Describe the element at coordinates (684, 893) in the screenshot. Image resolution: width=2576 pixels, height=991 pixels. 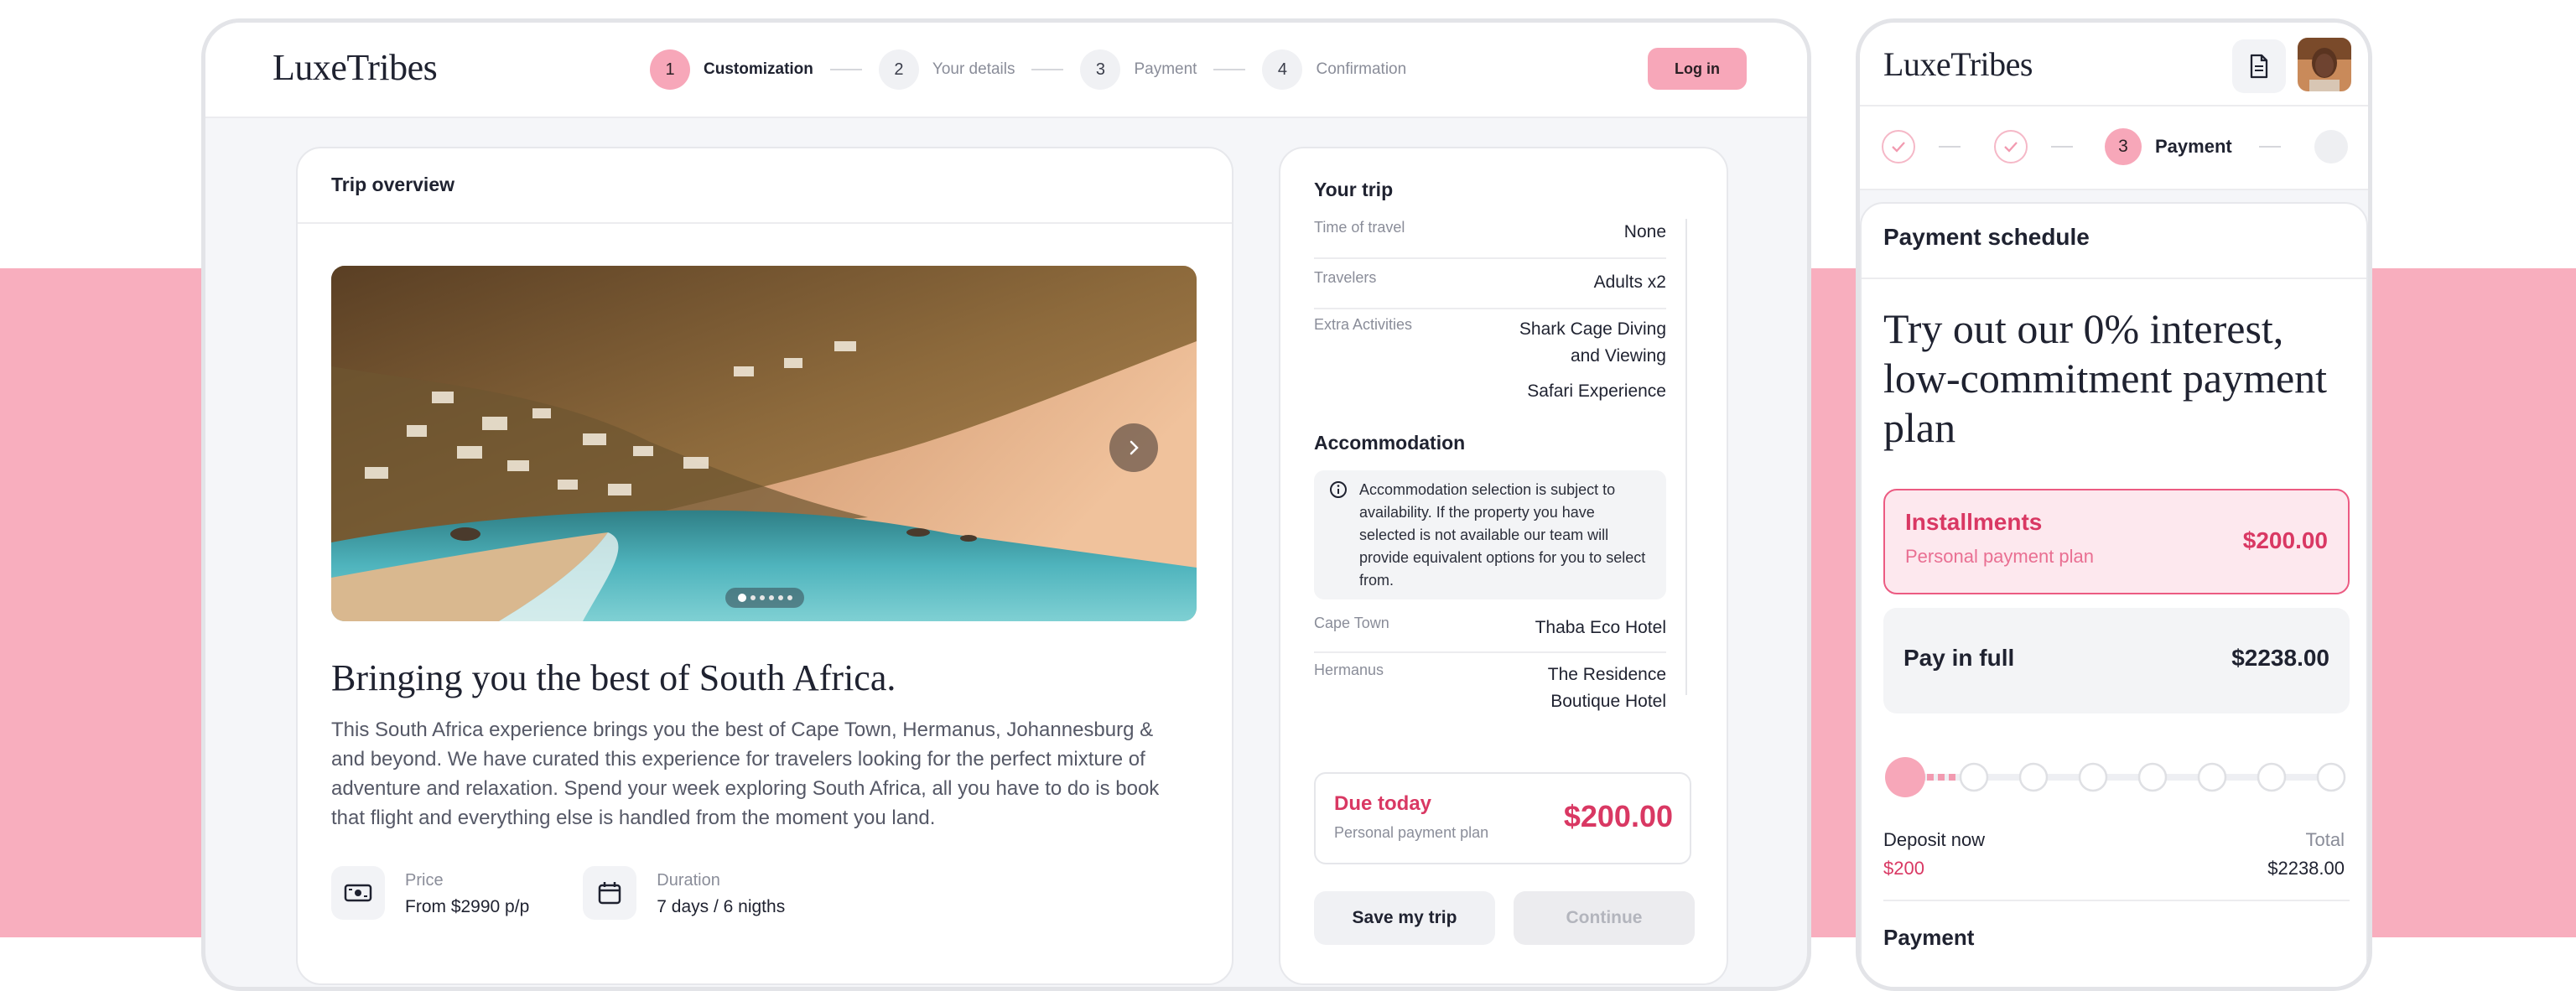
I see `duration-fact: Duration 7 days / 6 nigths` at that location.